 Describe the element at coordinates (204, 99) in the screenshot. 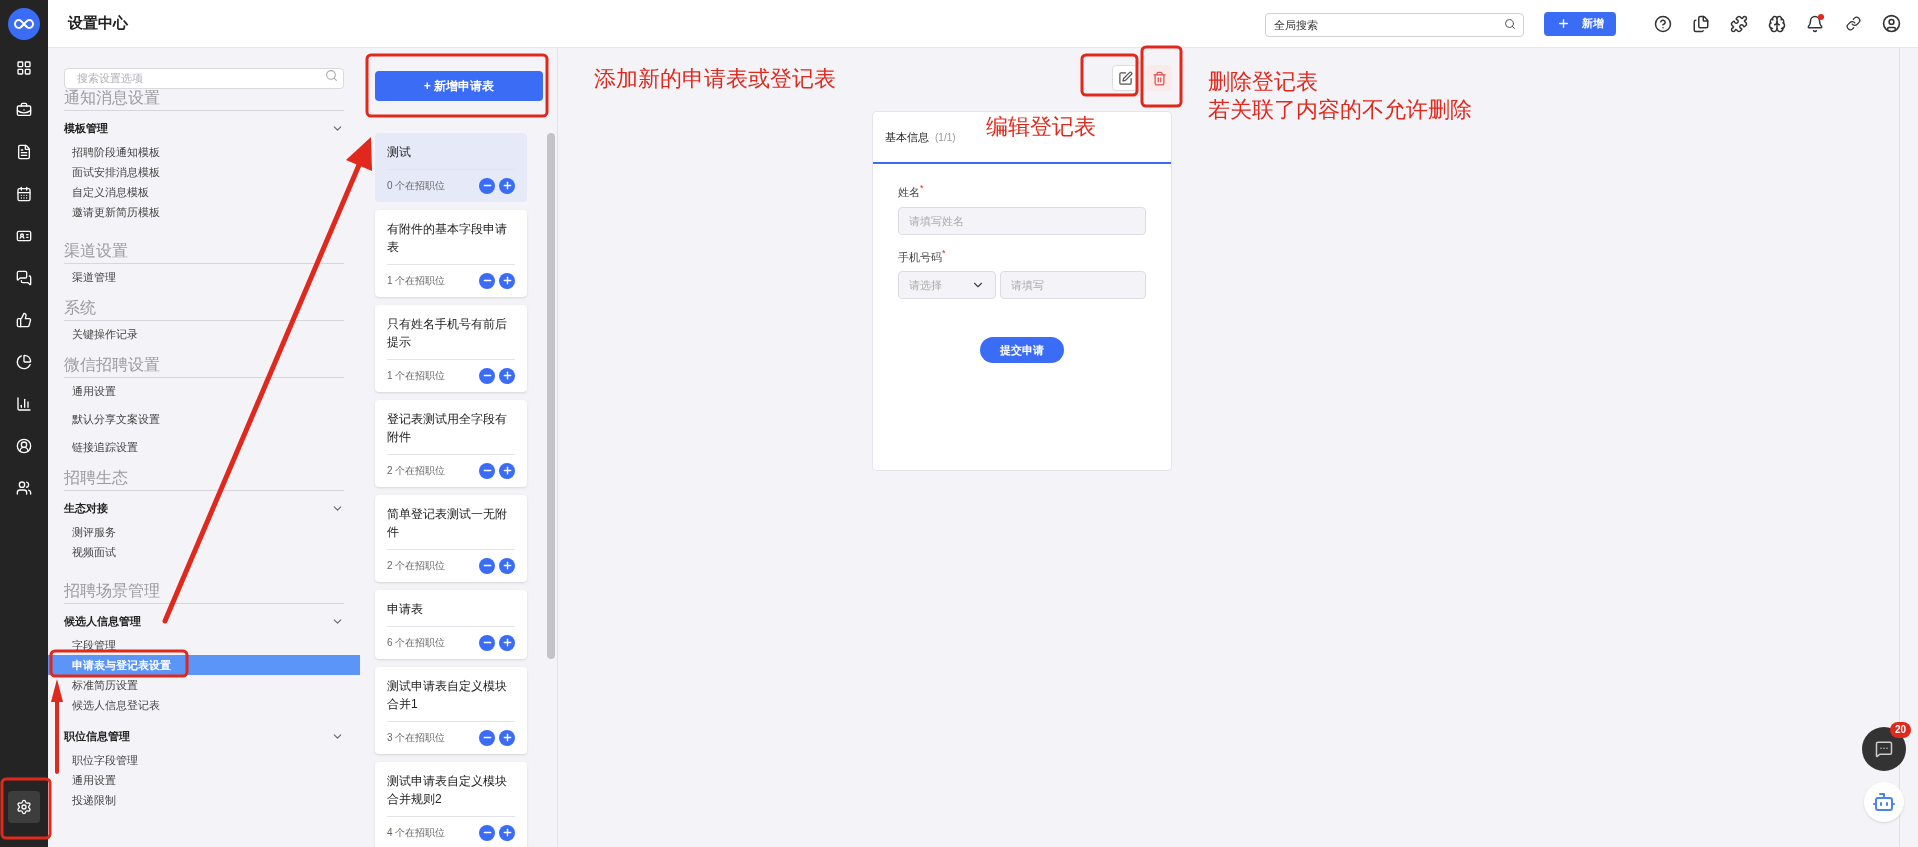

I see `section-title: 通知消息设置` at that location.